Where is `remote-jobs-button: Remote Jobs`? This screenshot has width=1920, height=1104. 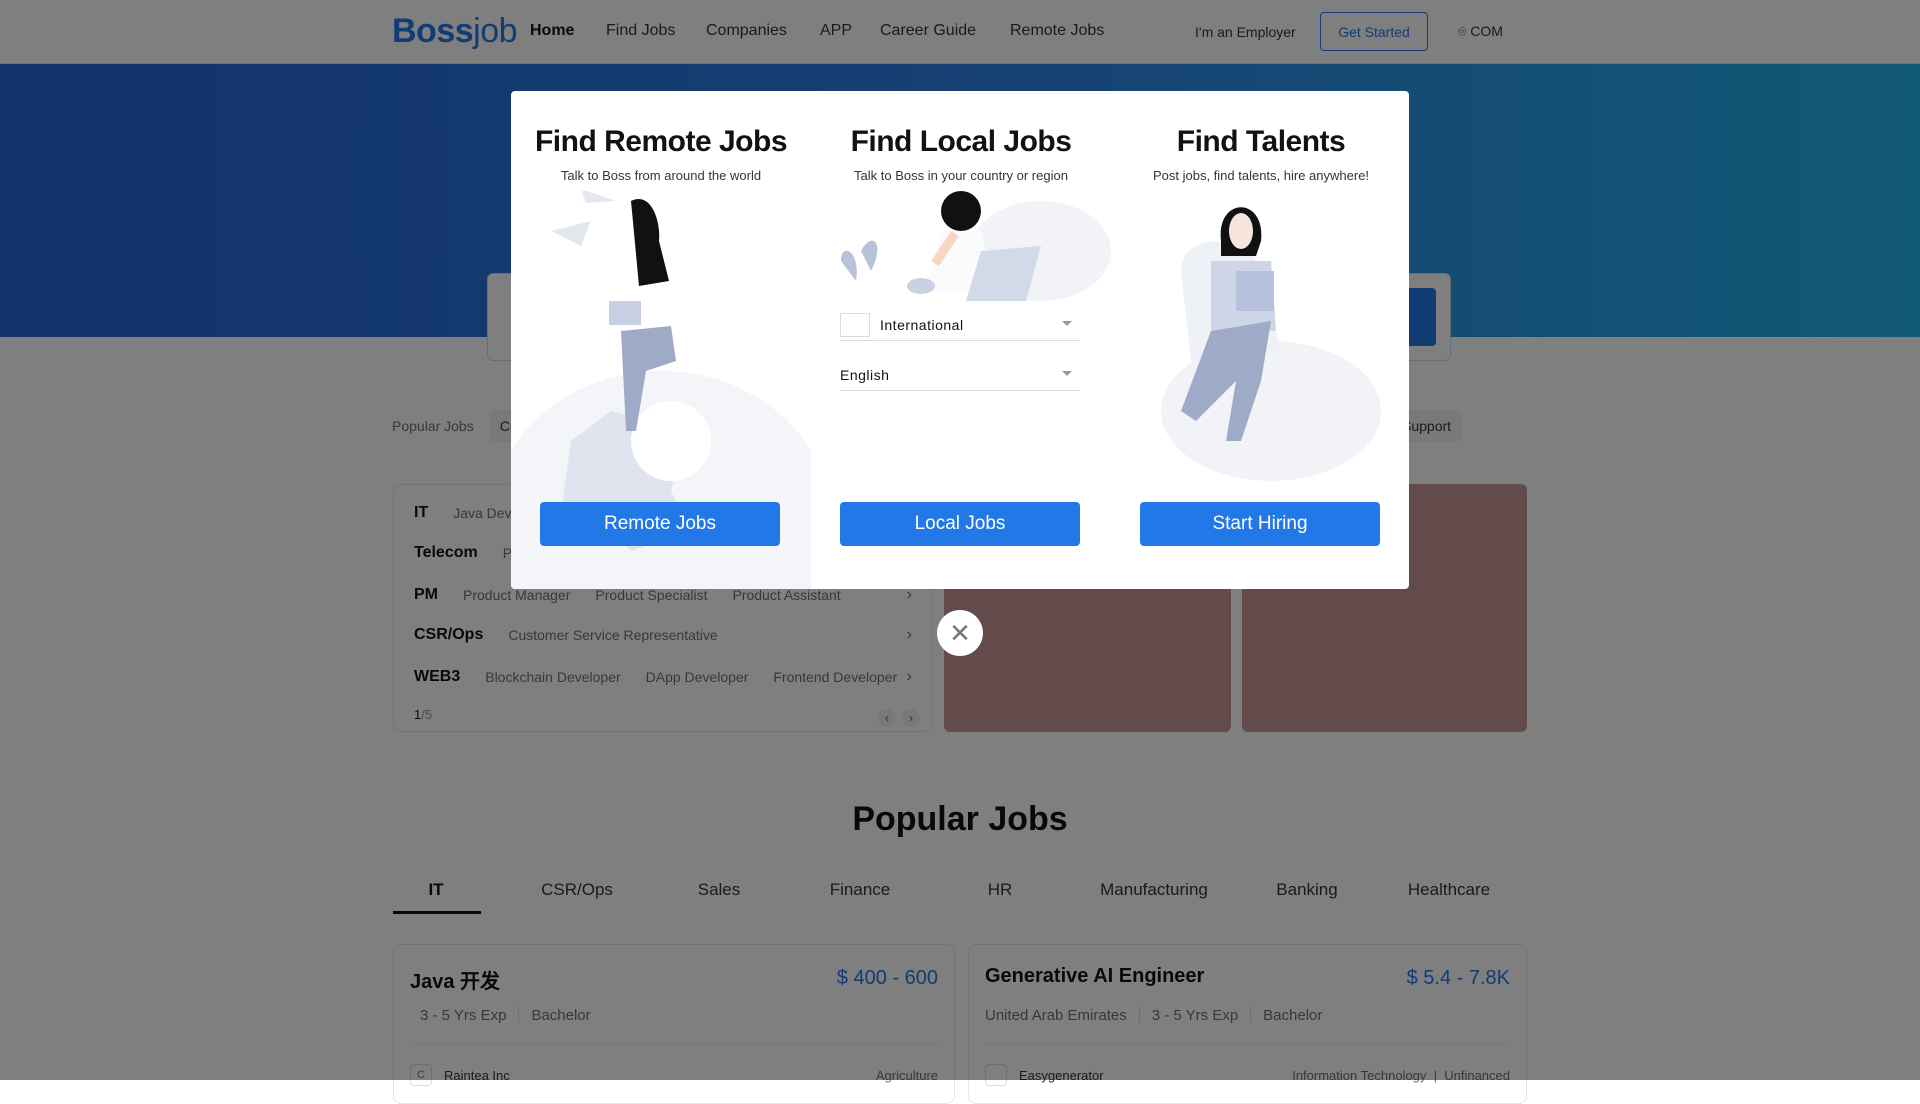 remote-jobs-button: Remote Jobs is located at coordinates (660, 524).